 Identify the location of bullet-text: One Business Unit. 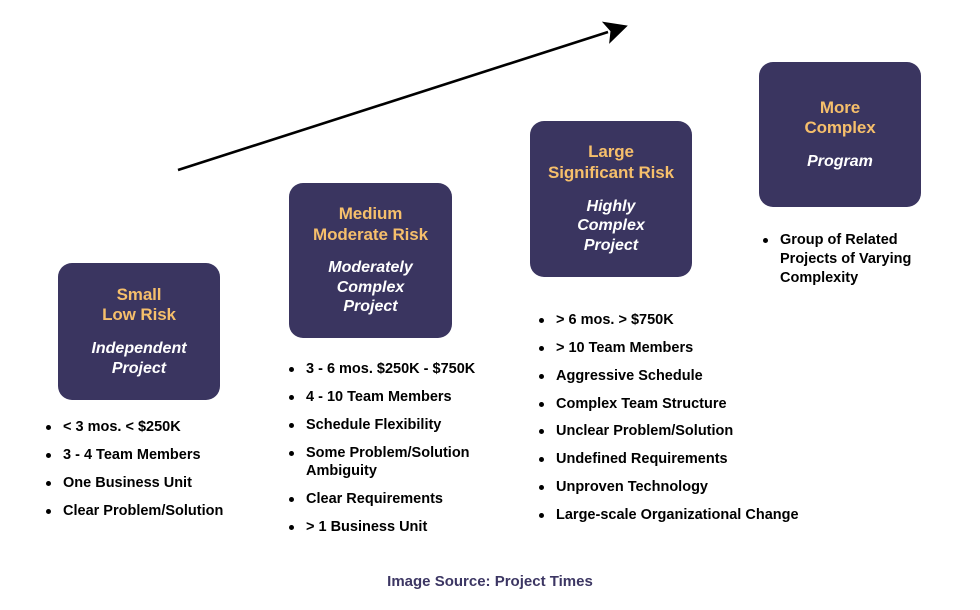
(127, 482).